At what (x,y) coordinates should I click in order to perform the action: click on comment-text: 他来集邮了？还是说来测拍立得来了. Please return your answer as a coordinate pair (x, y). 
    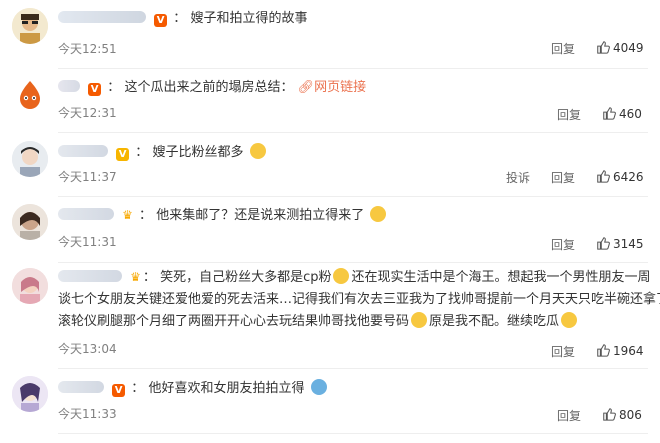
    Looking at the image, I should click on (260, 215).